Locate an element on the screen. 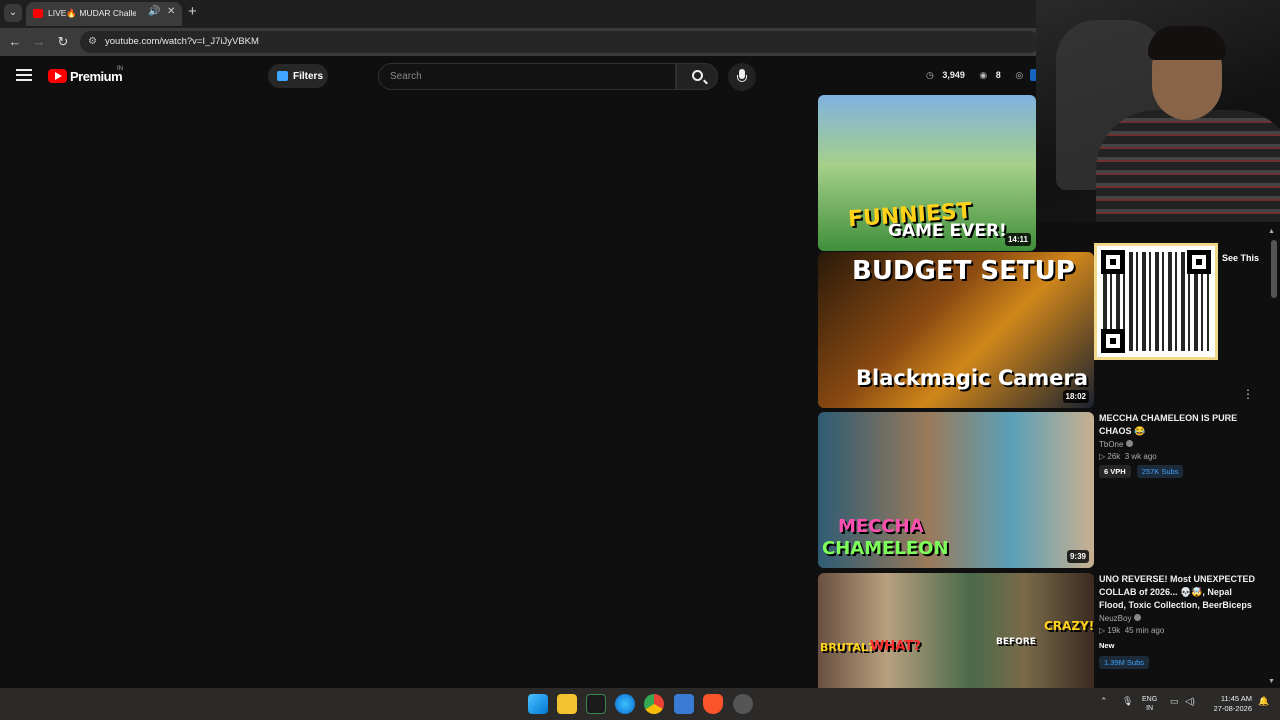 The image size is (1280, 720). tab-title: LIVE🔥 MUDAR Challeng is located at coordinates (92, 13).